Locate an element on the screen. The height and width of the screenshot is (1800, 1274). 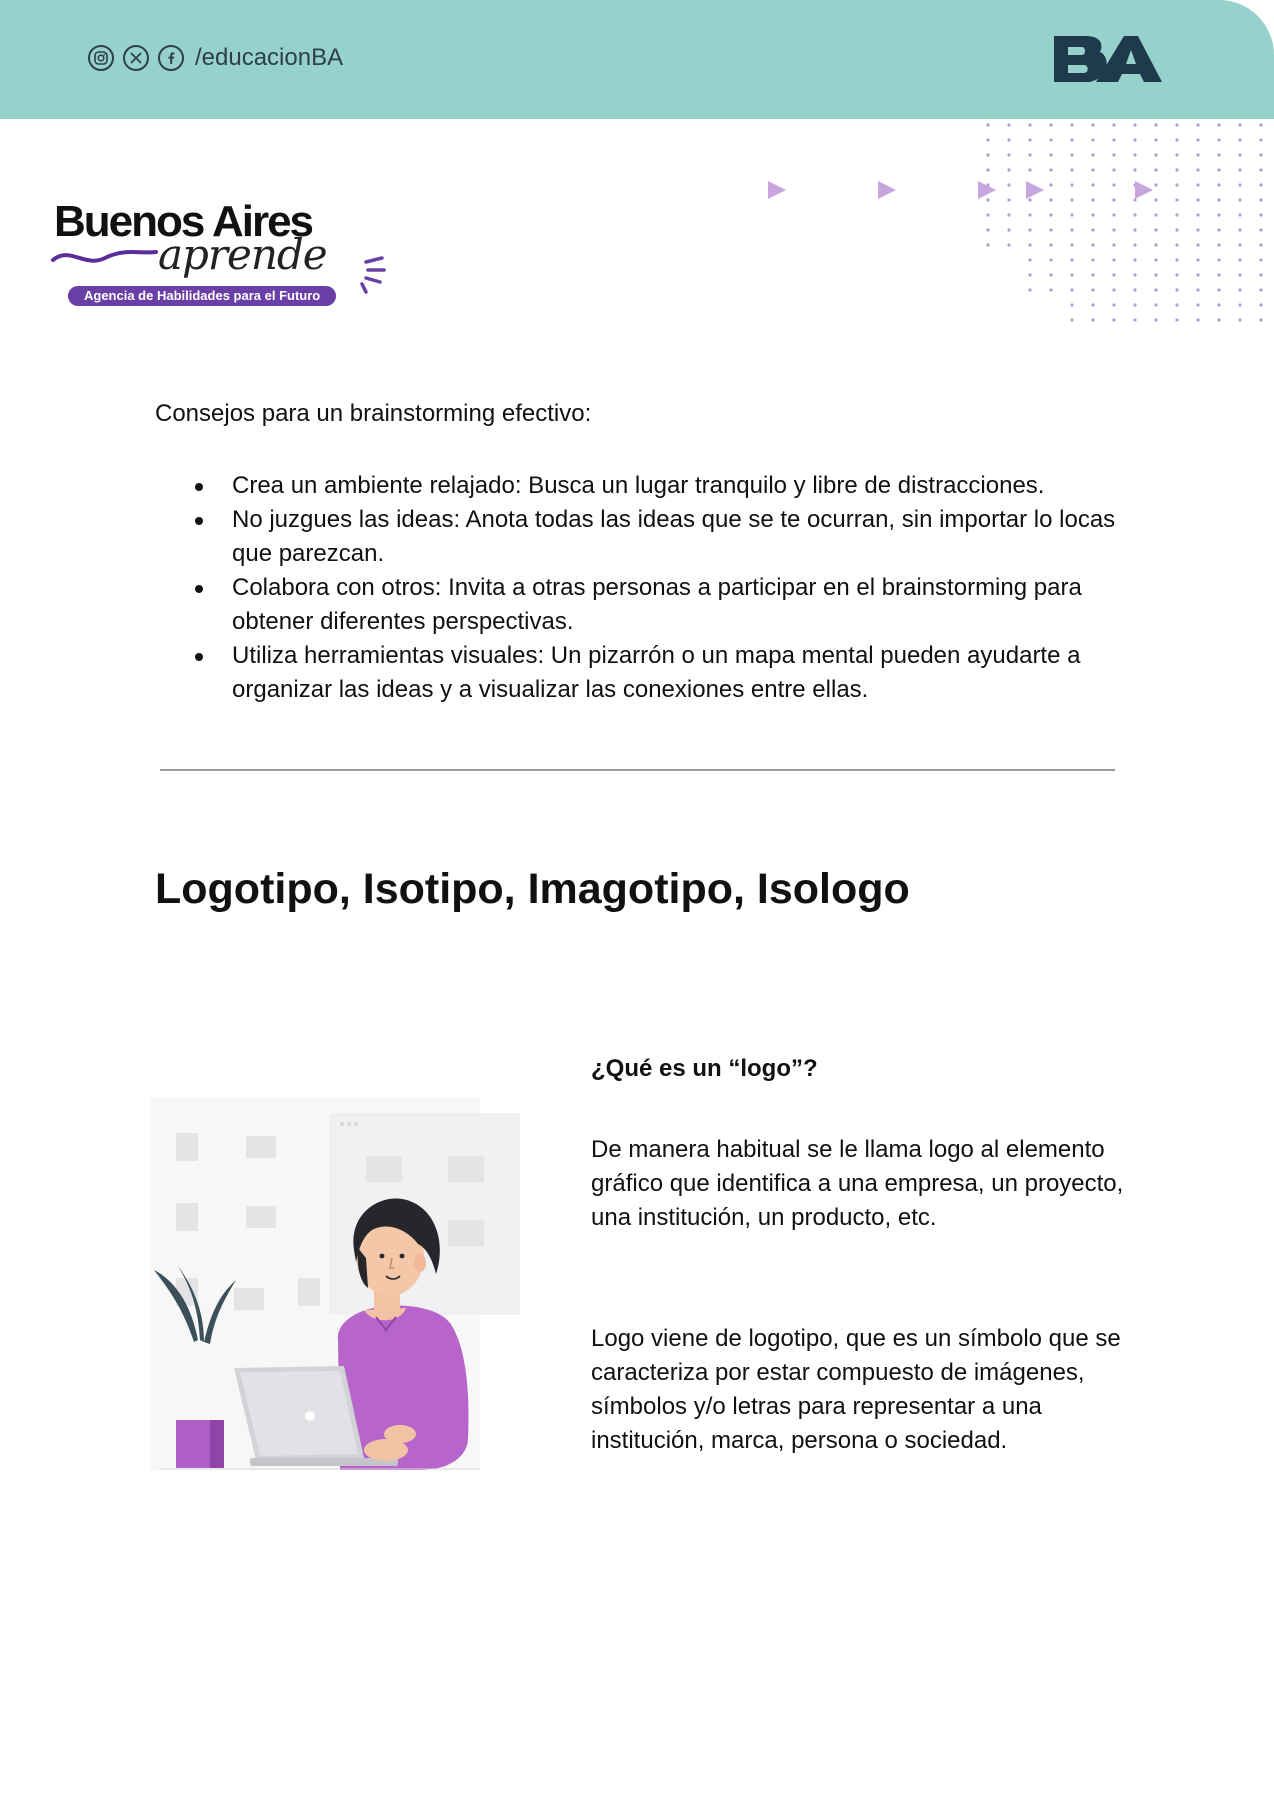
wave-icon is located at coordinates (104, 256).